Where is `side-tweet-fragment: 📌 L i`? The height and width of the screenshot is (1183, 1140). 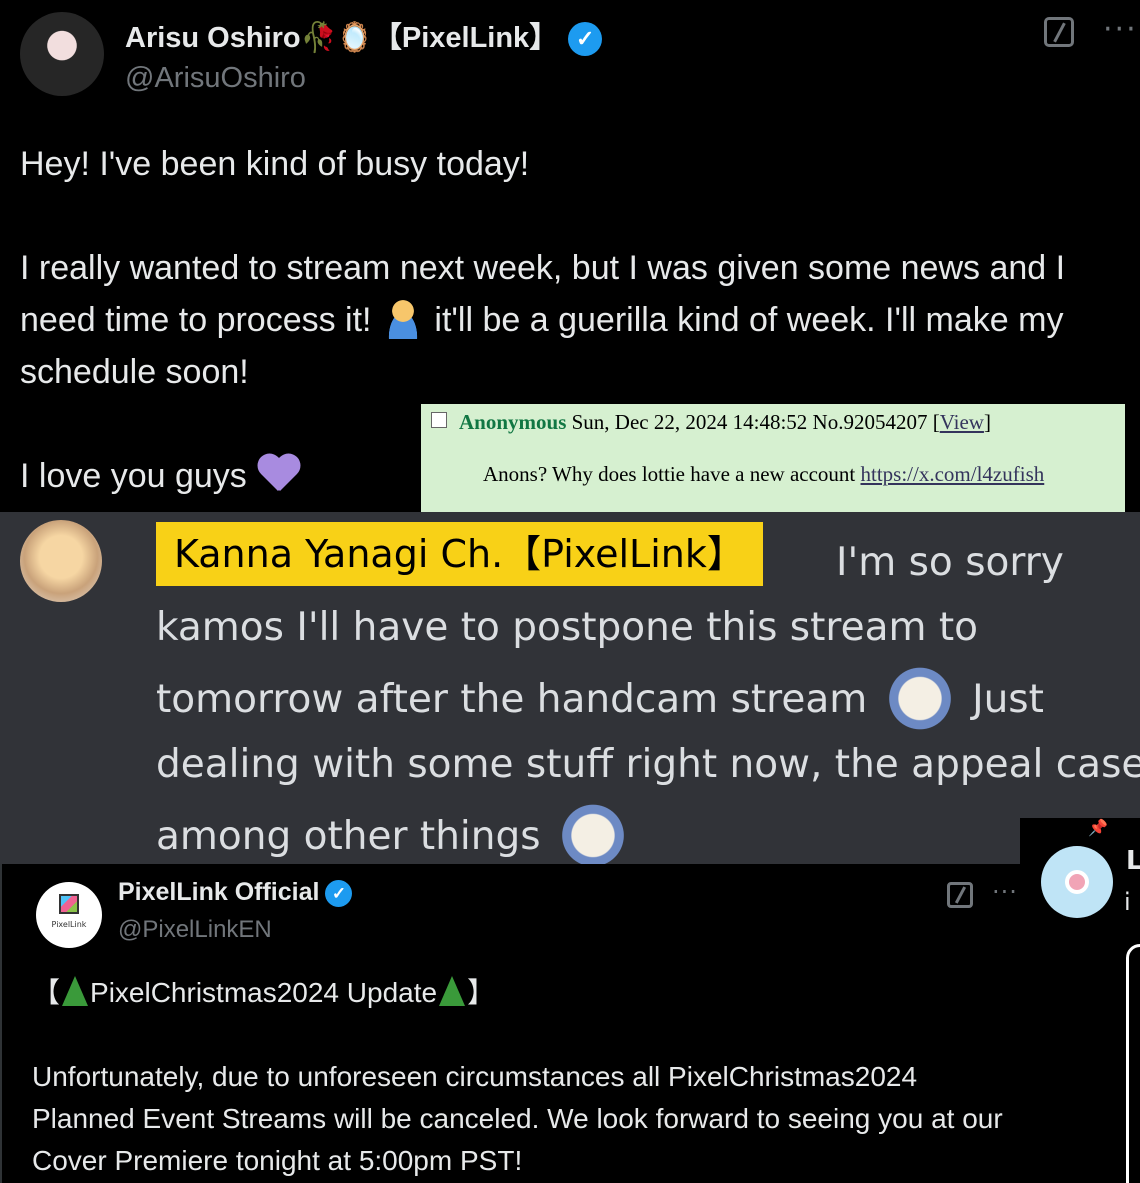 side-tweet-fragment: 📌 L i is located at coordinates (1080, 1000).